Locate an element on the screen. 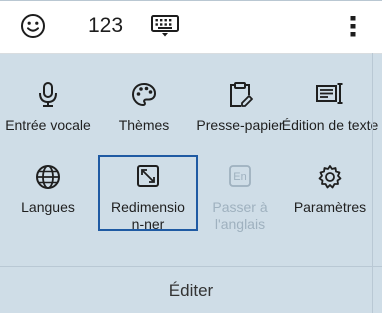 The height and width of the screenshot is (313, 382). globe-icon is located at coordinates (48, 178).